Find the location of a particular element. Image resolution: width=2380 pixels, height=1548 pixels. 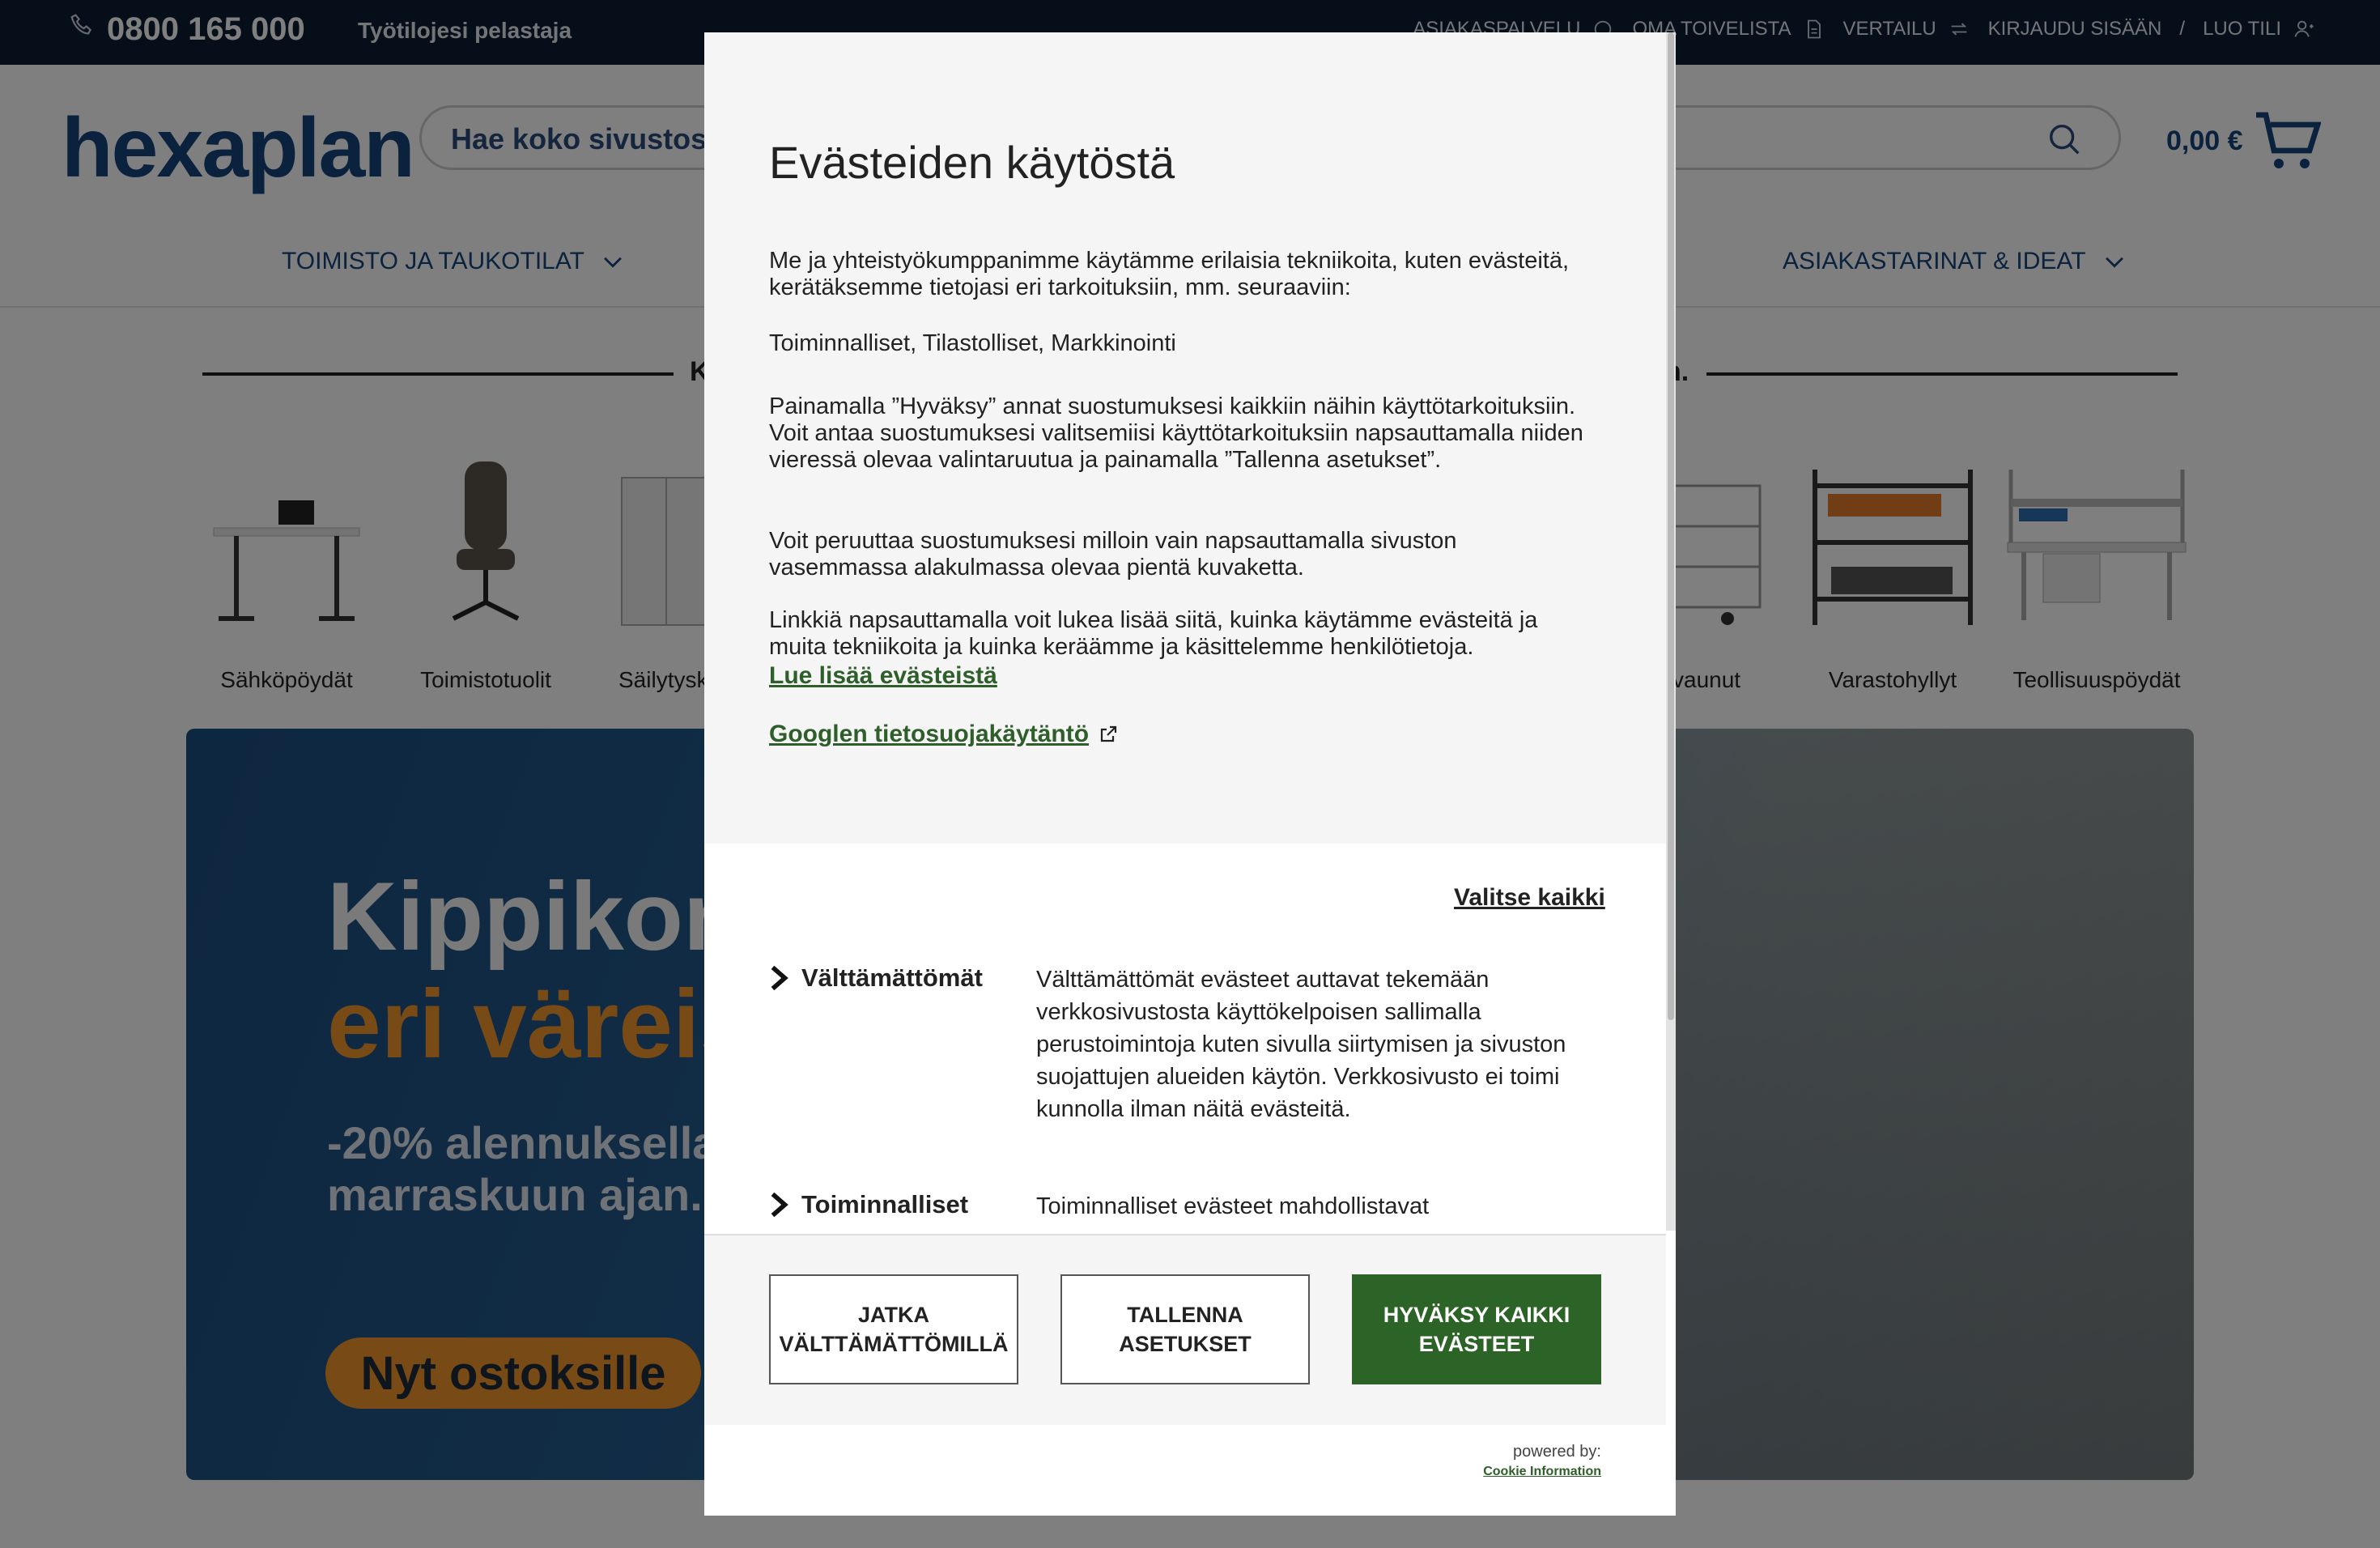

category-description: Toiminnalliset evästeet mahdollistavat is located at coordinates (1233, 1206).